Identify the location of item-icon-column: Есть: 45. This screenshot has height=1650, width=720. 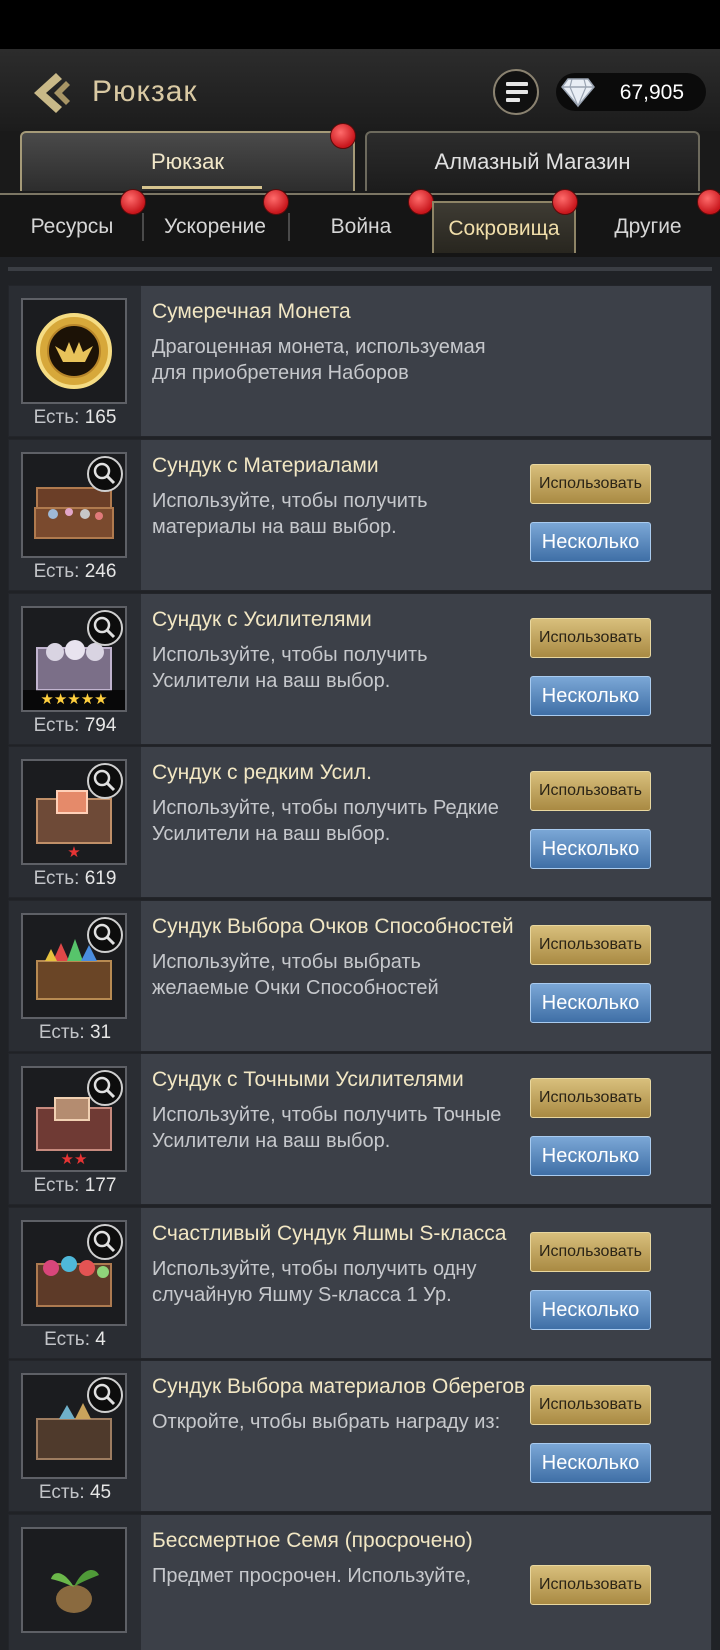
(75, 1436).